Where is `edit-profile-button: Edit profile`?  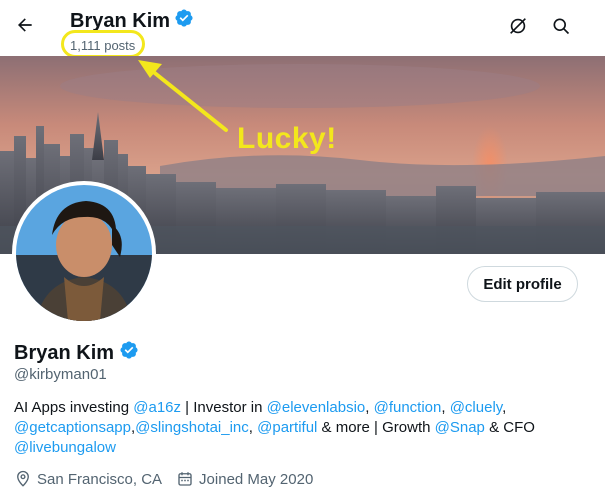 edit-profile-button: Edit profile is located at coordinates (522, 284).